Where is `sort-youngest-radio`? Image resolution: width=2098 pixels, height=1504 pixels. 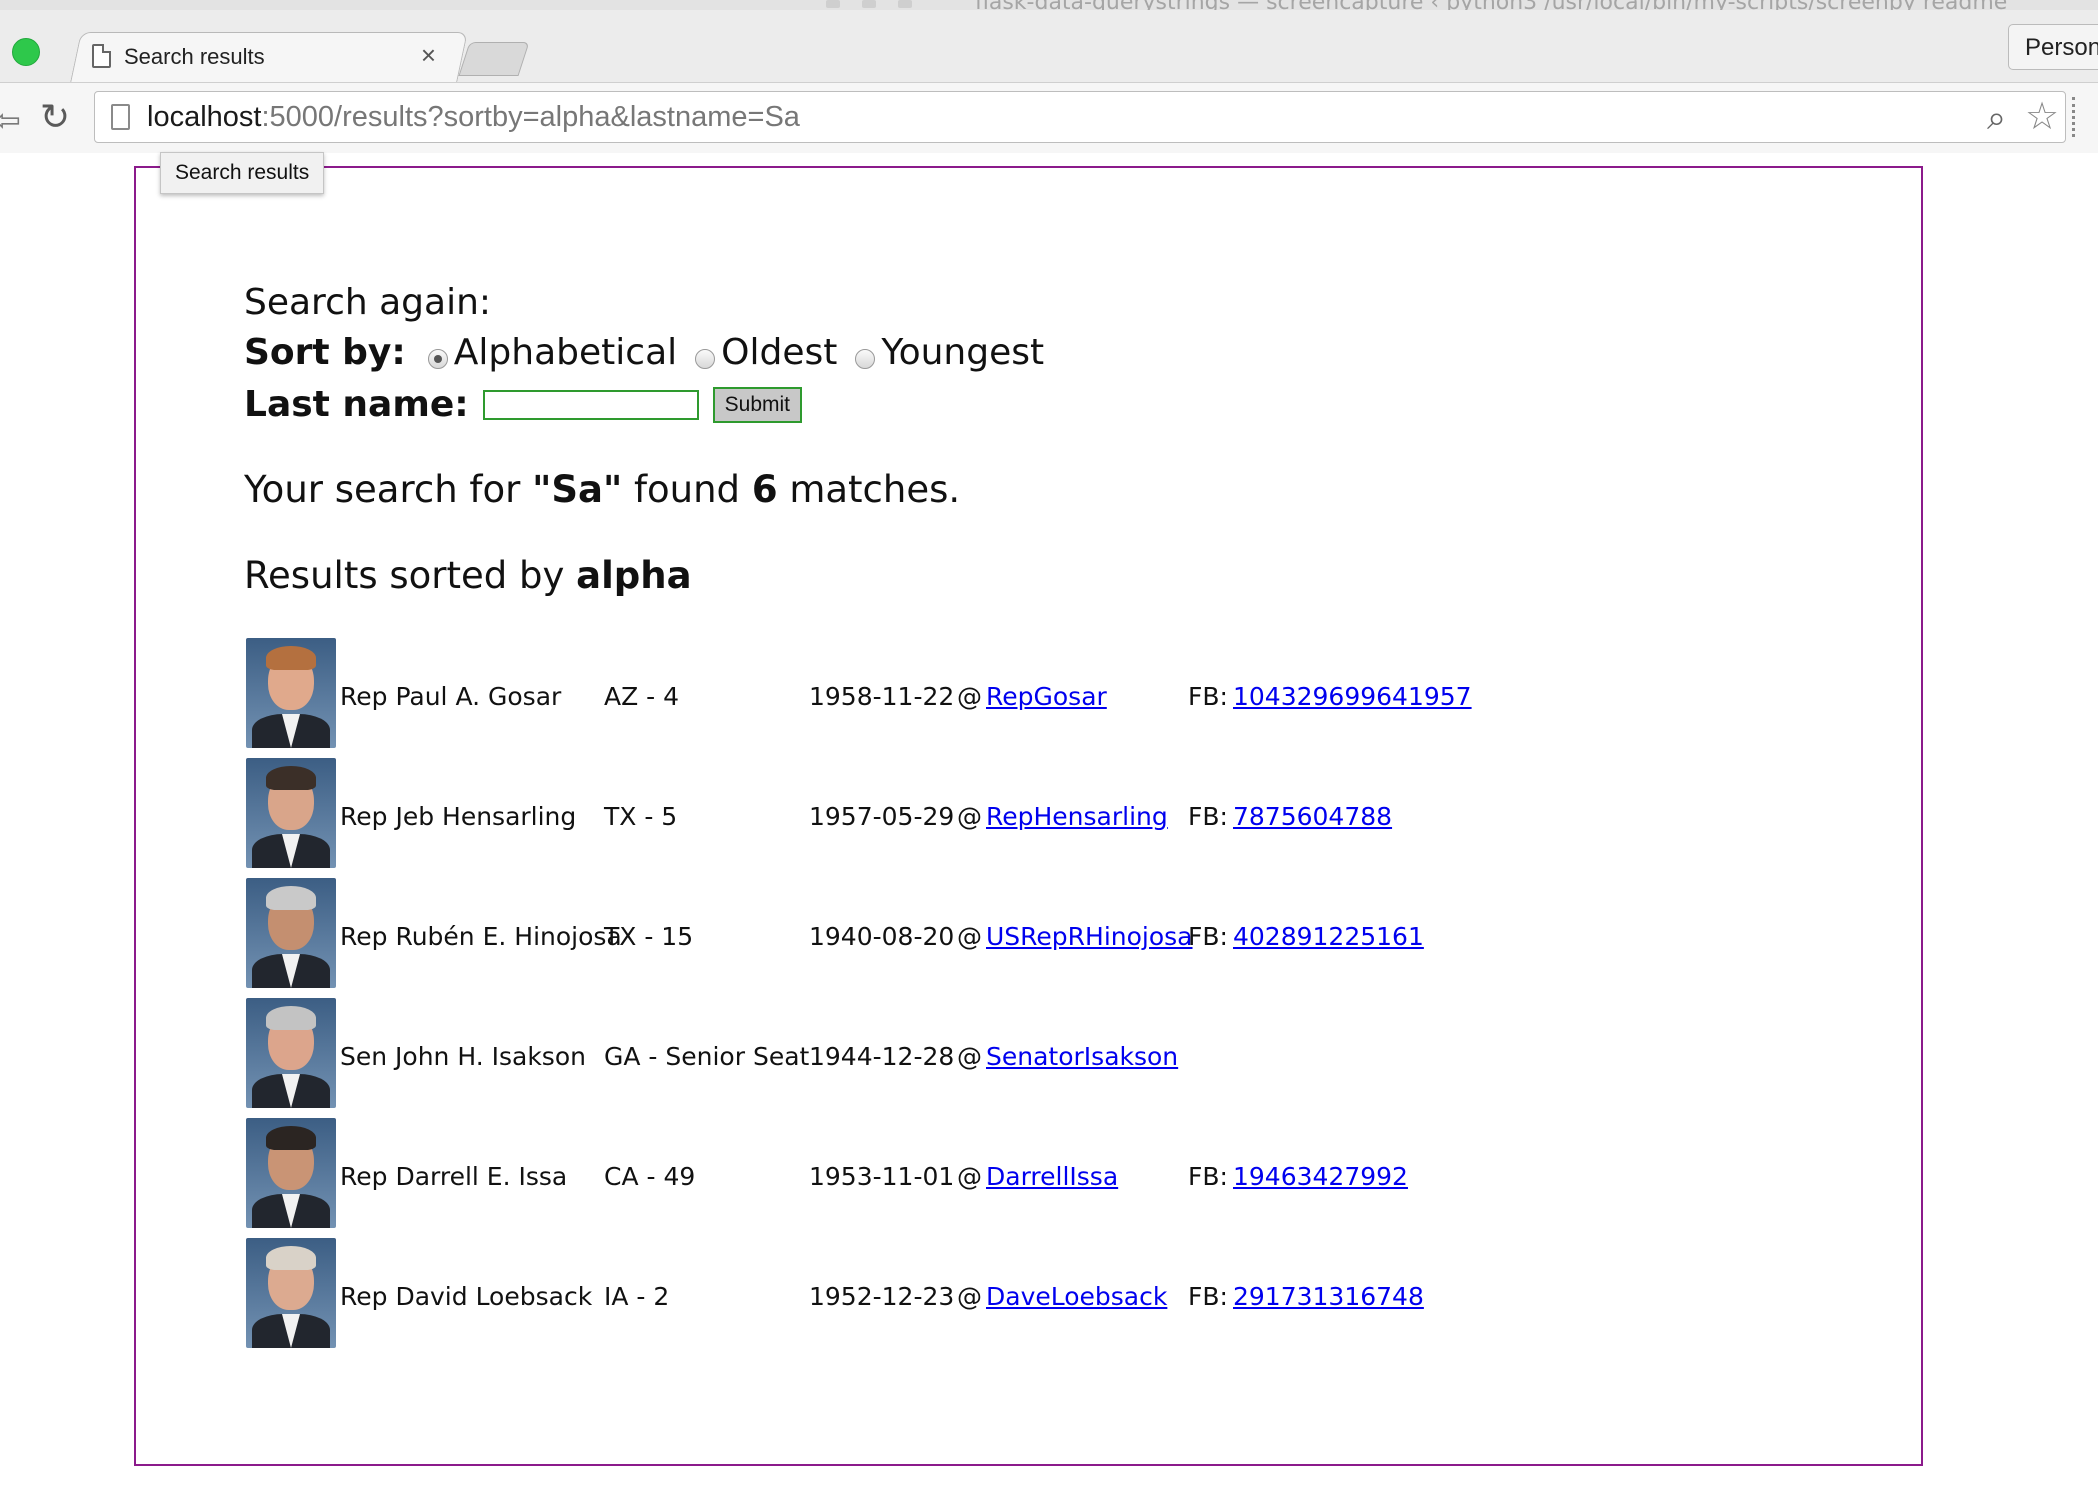
sort-youngest-radio is located at coordinates (865, 358).